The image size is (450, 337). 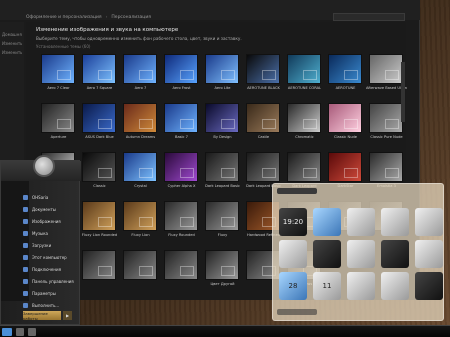 I want to click on theme-item: Aperture, so click(x=58, y=123).